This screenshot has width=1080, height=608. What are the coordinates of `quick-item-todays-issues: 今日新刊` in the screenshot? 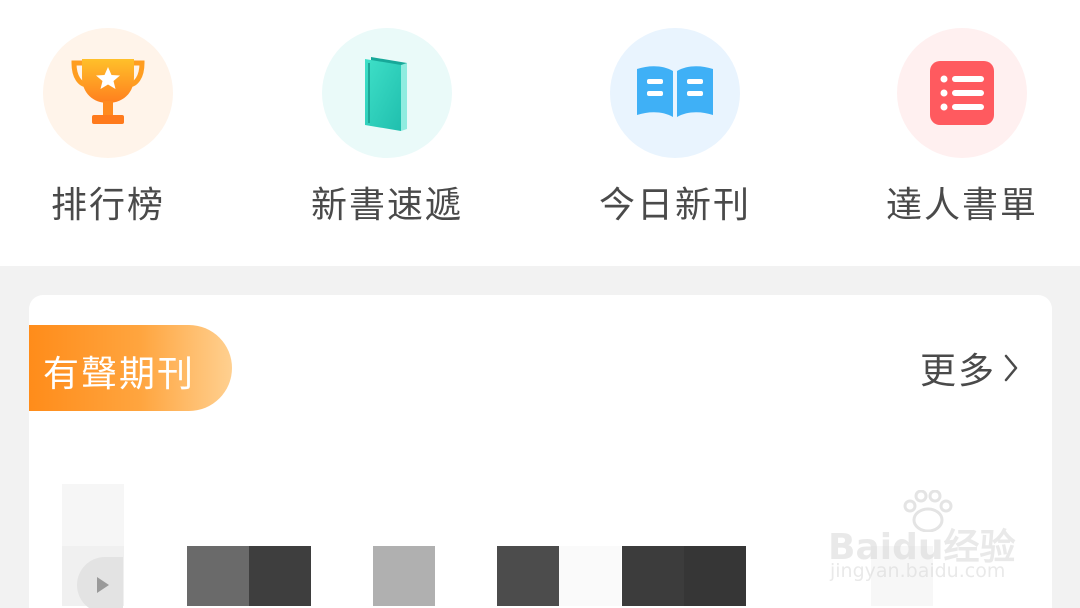 It's located at (675, 128).